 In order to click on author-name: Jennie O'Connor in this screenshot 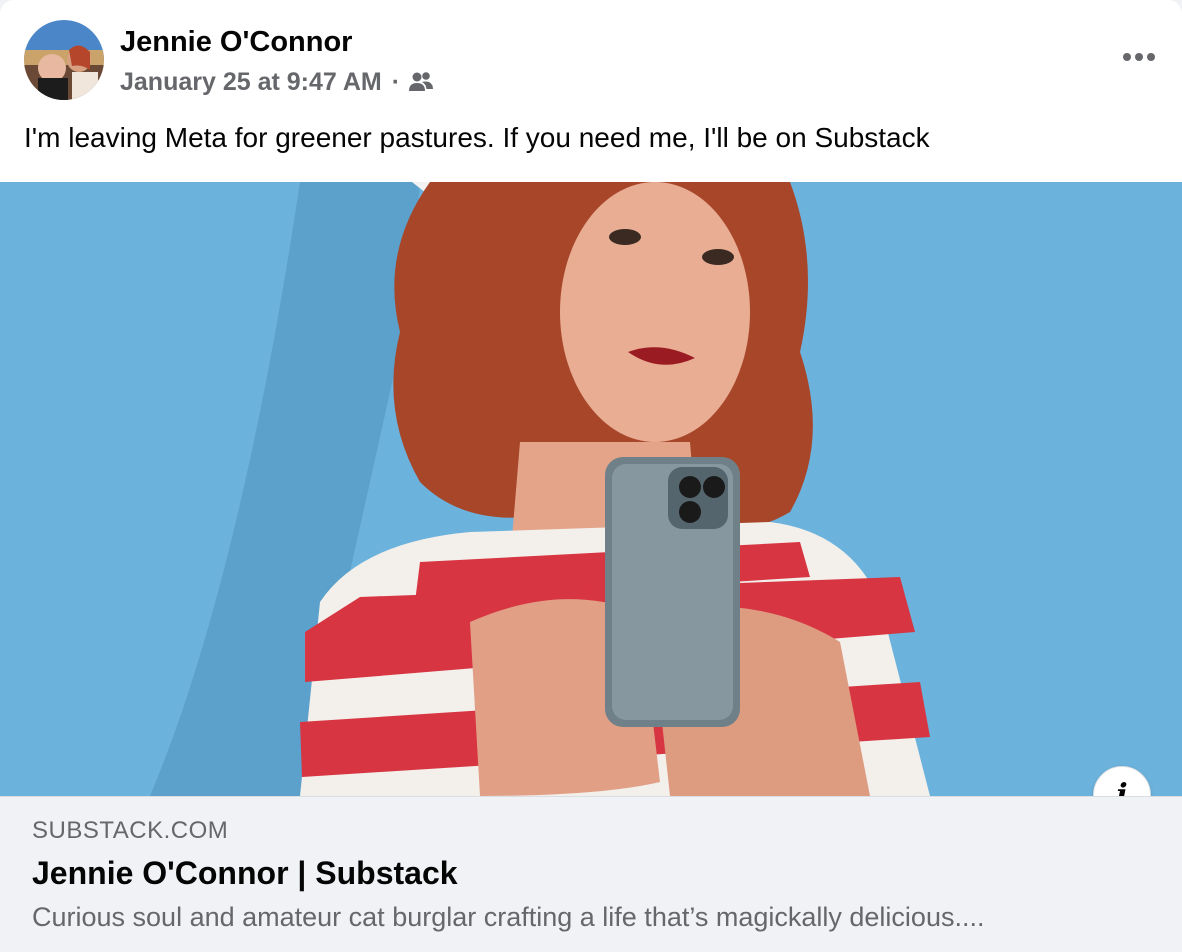, I will do `click(236, 42)`.